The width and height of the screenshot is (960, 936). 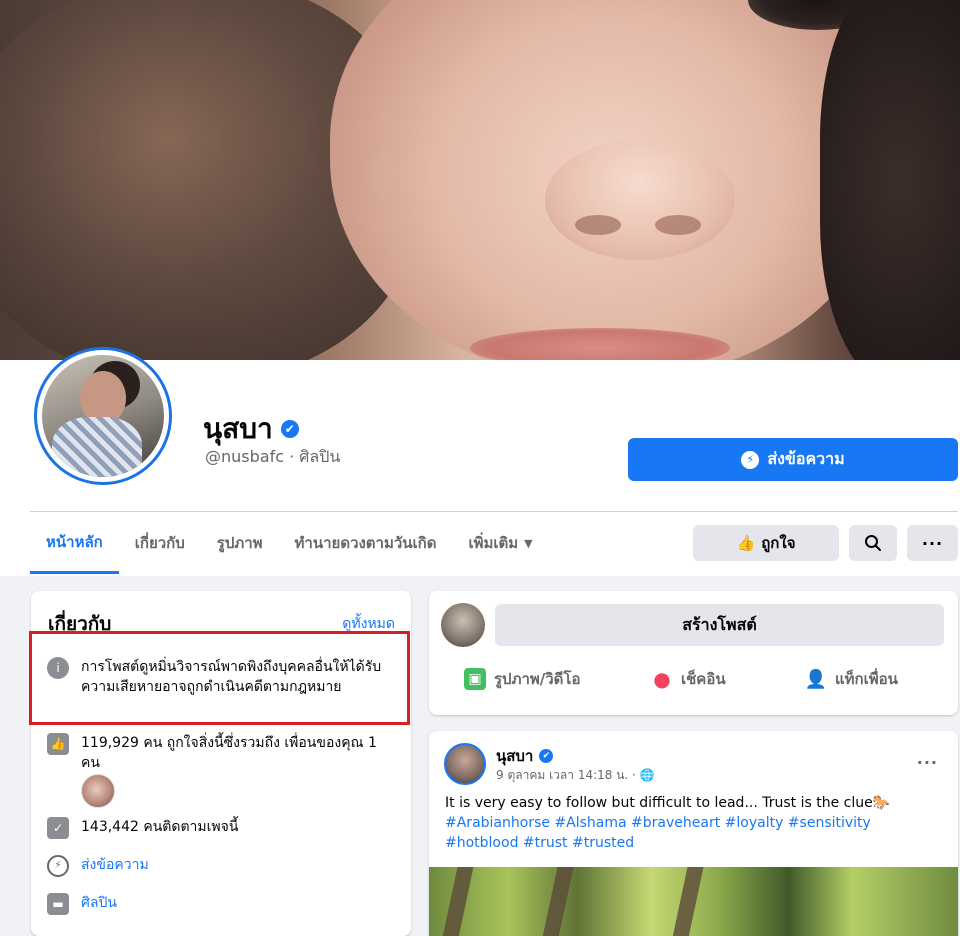 I want to click on tab-home: หน้าหลัก, so click(x=74, y=543).